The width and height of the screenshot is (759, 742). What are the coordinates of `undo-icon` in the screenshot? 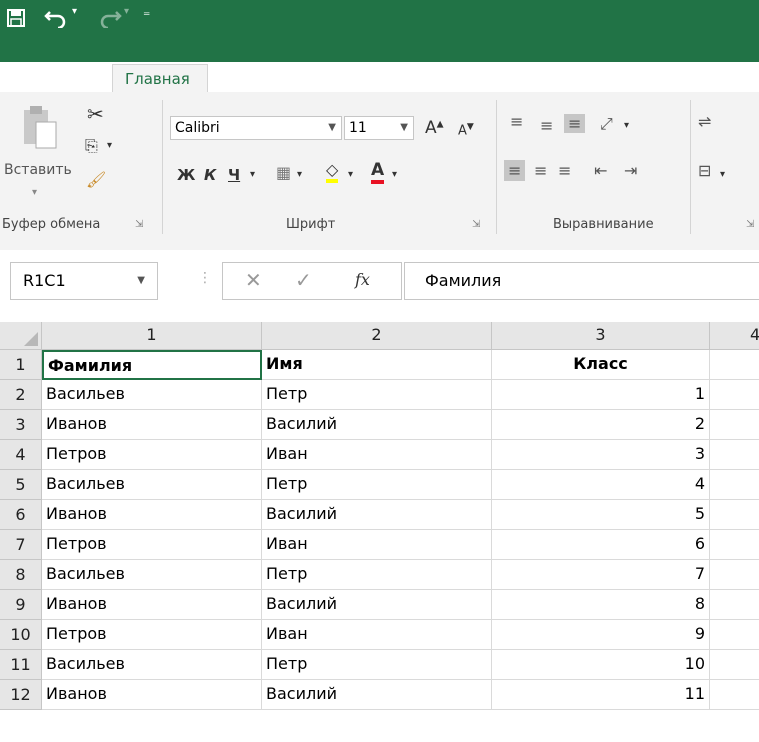 It's located at (57, 17).